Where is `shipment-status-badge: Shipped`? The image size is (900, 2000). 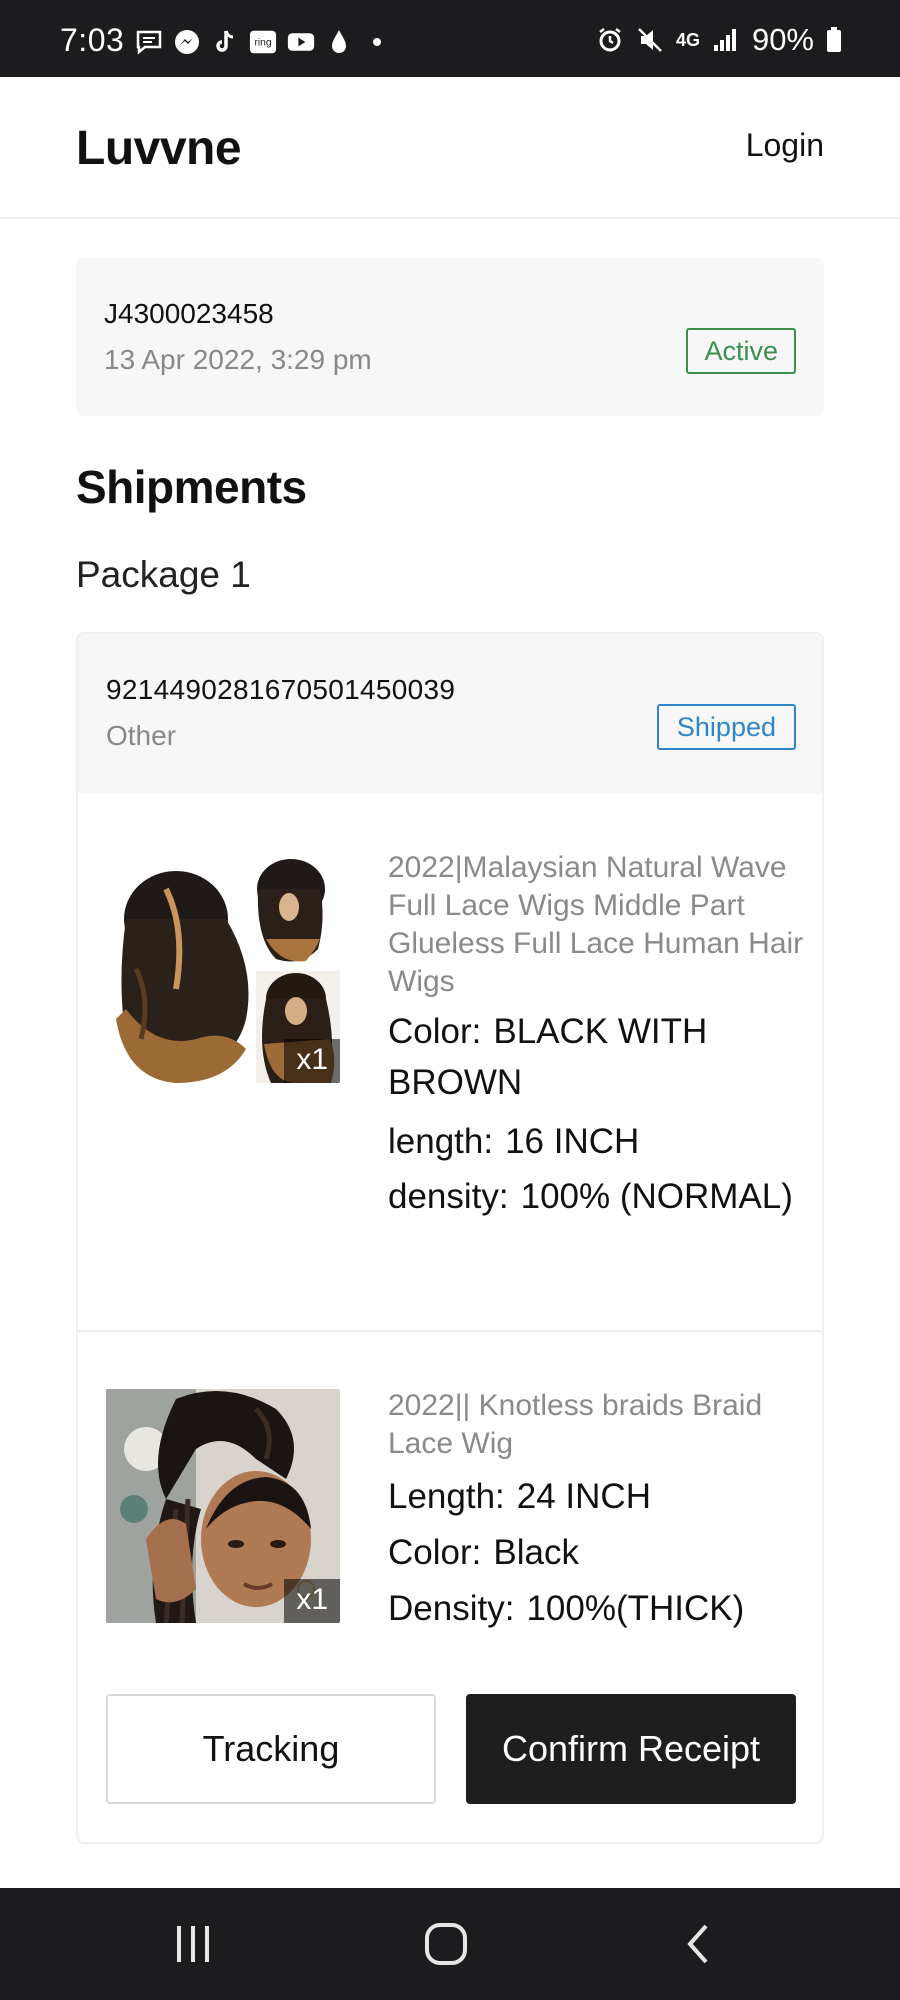 shipment-status-badge: Shipped is located at coordinates (726, 727).